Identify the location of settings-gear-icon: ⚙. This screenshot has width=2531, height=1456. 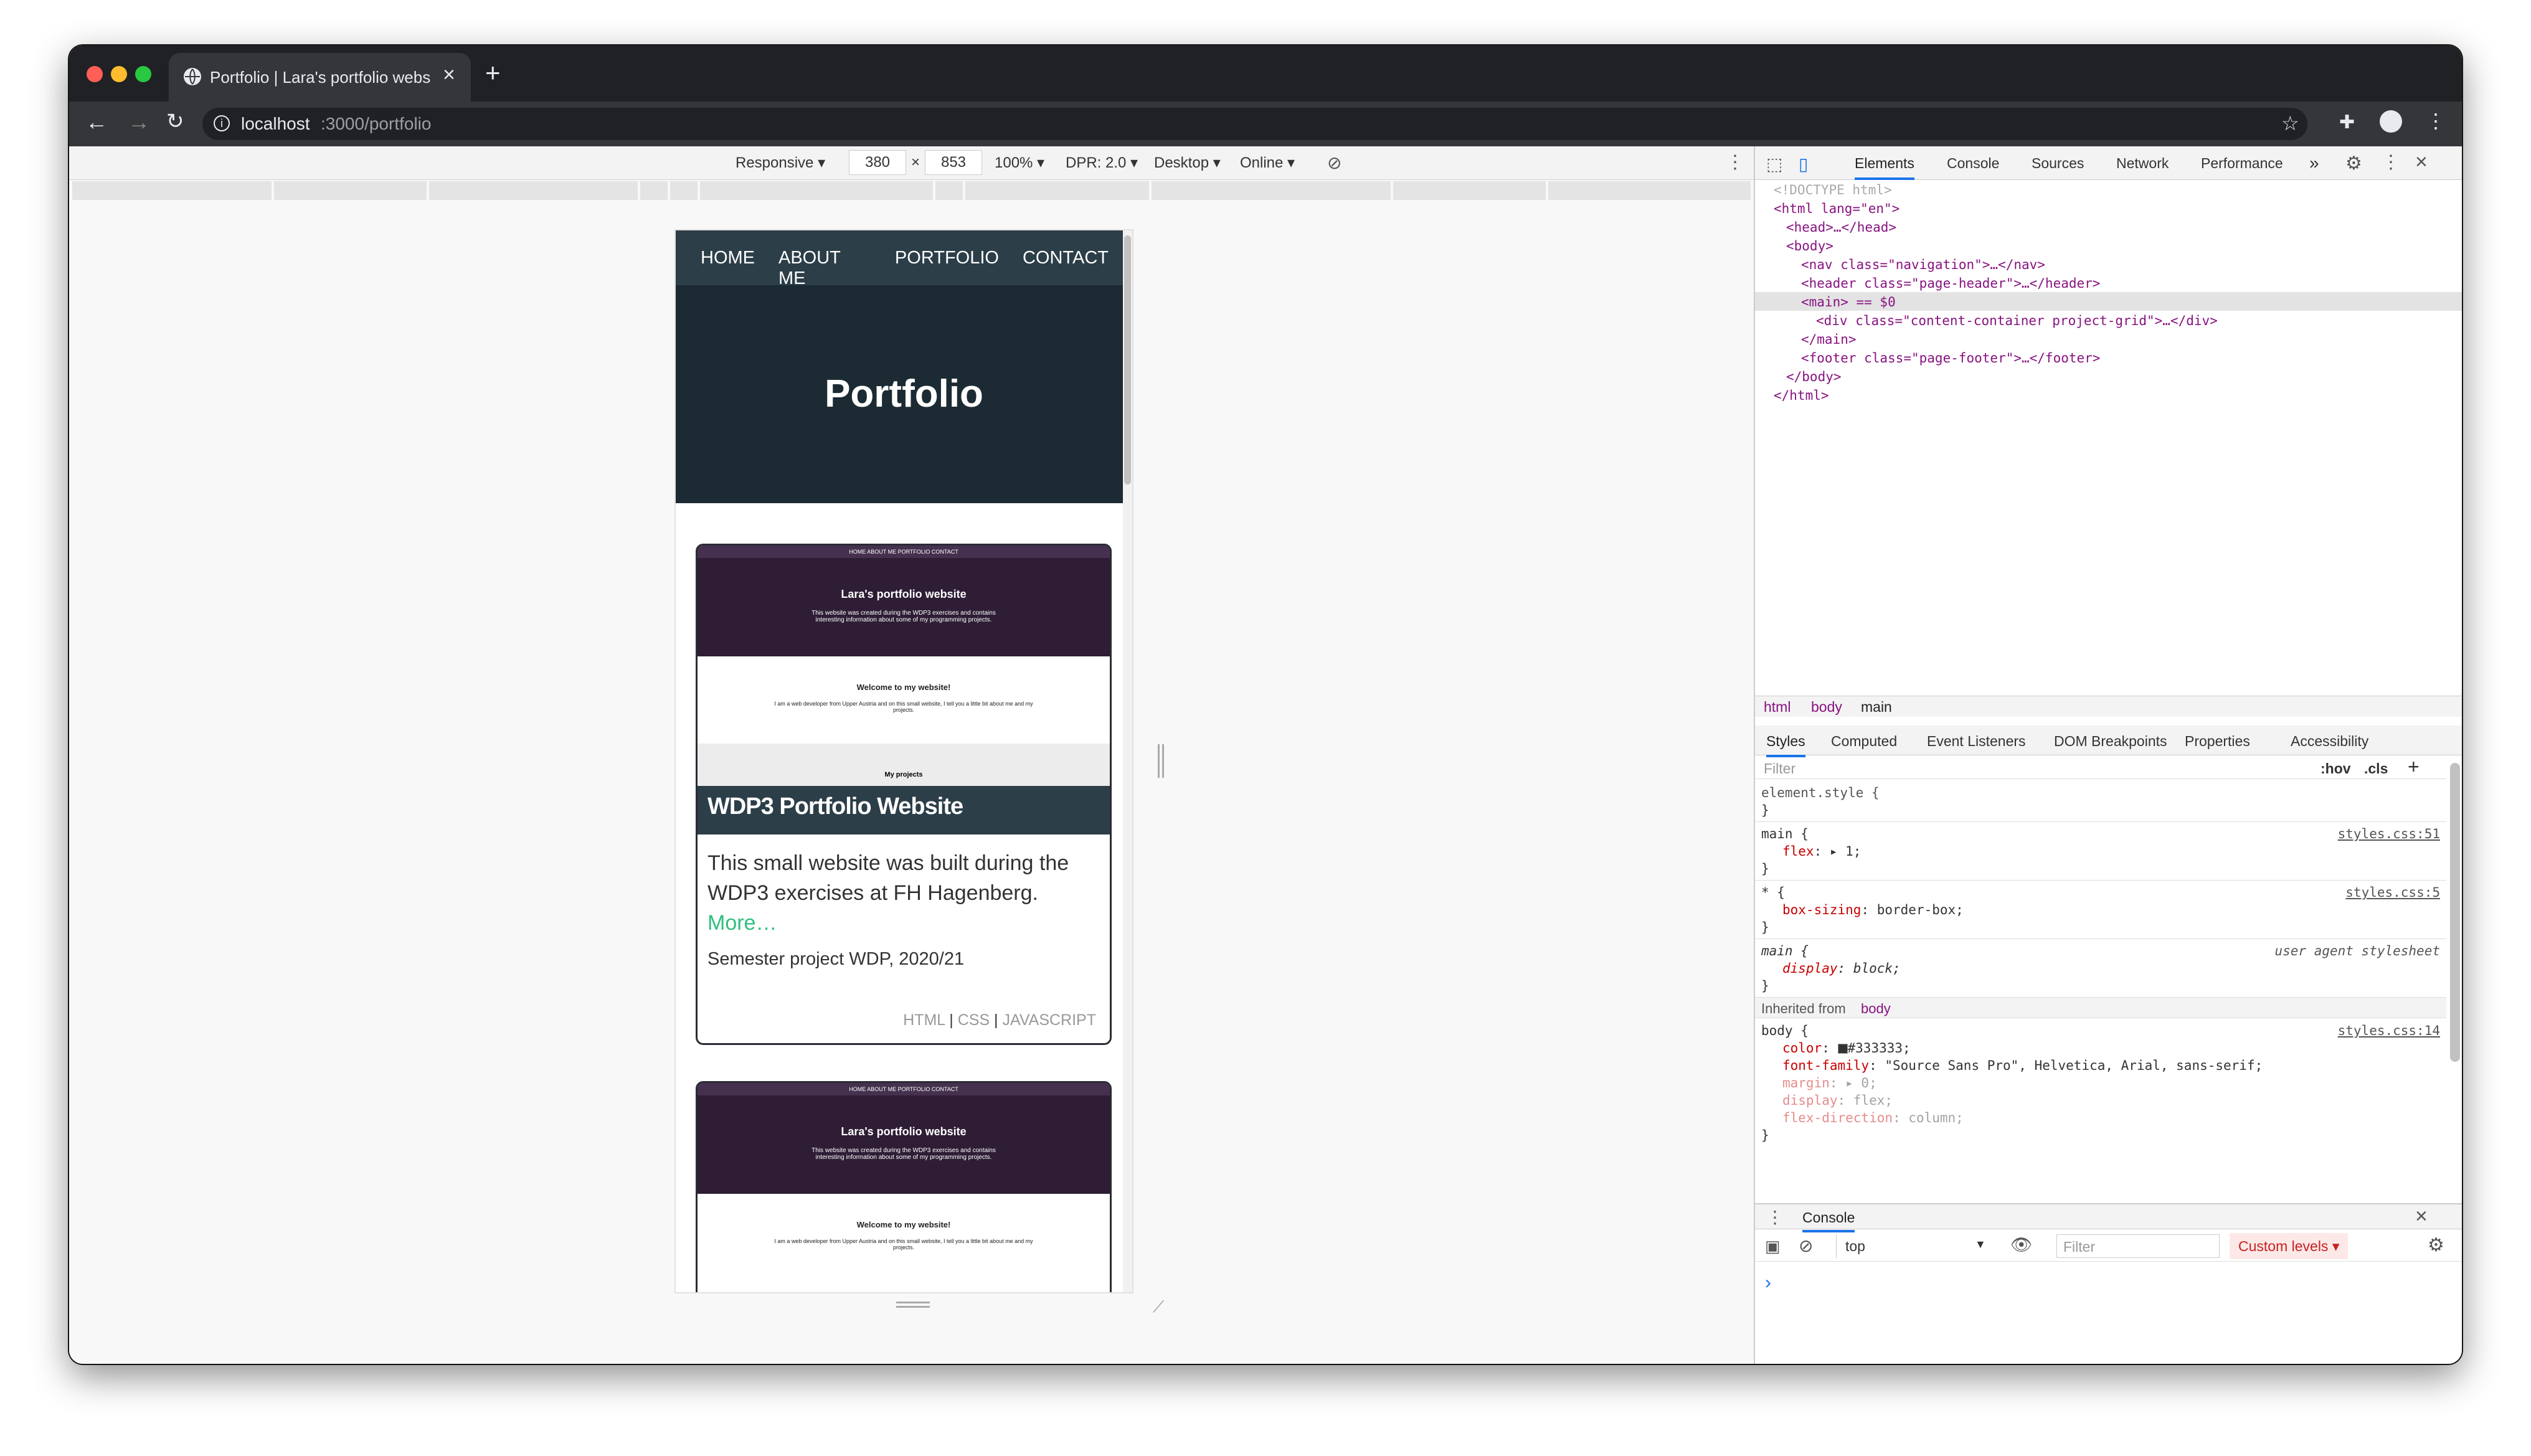
(2353, 163).